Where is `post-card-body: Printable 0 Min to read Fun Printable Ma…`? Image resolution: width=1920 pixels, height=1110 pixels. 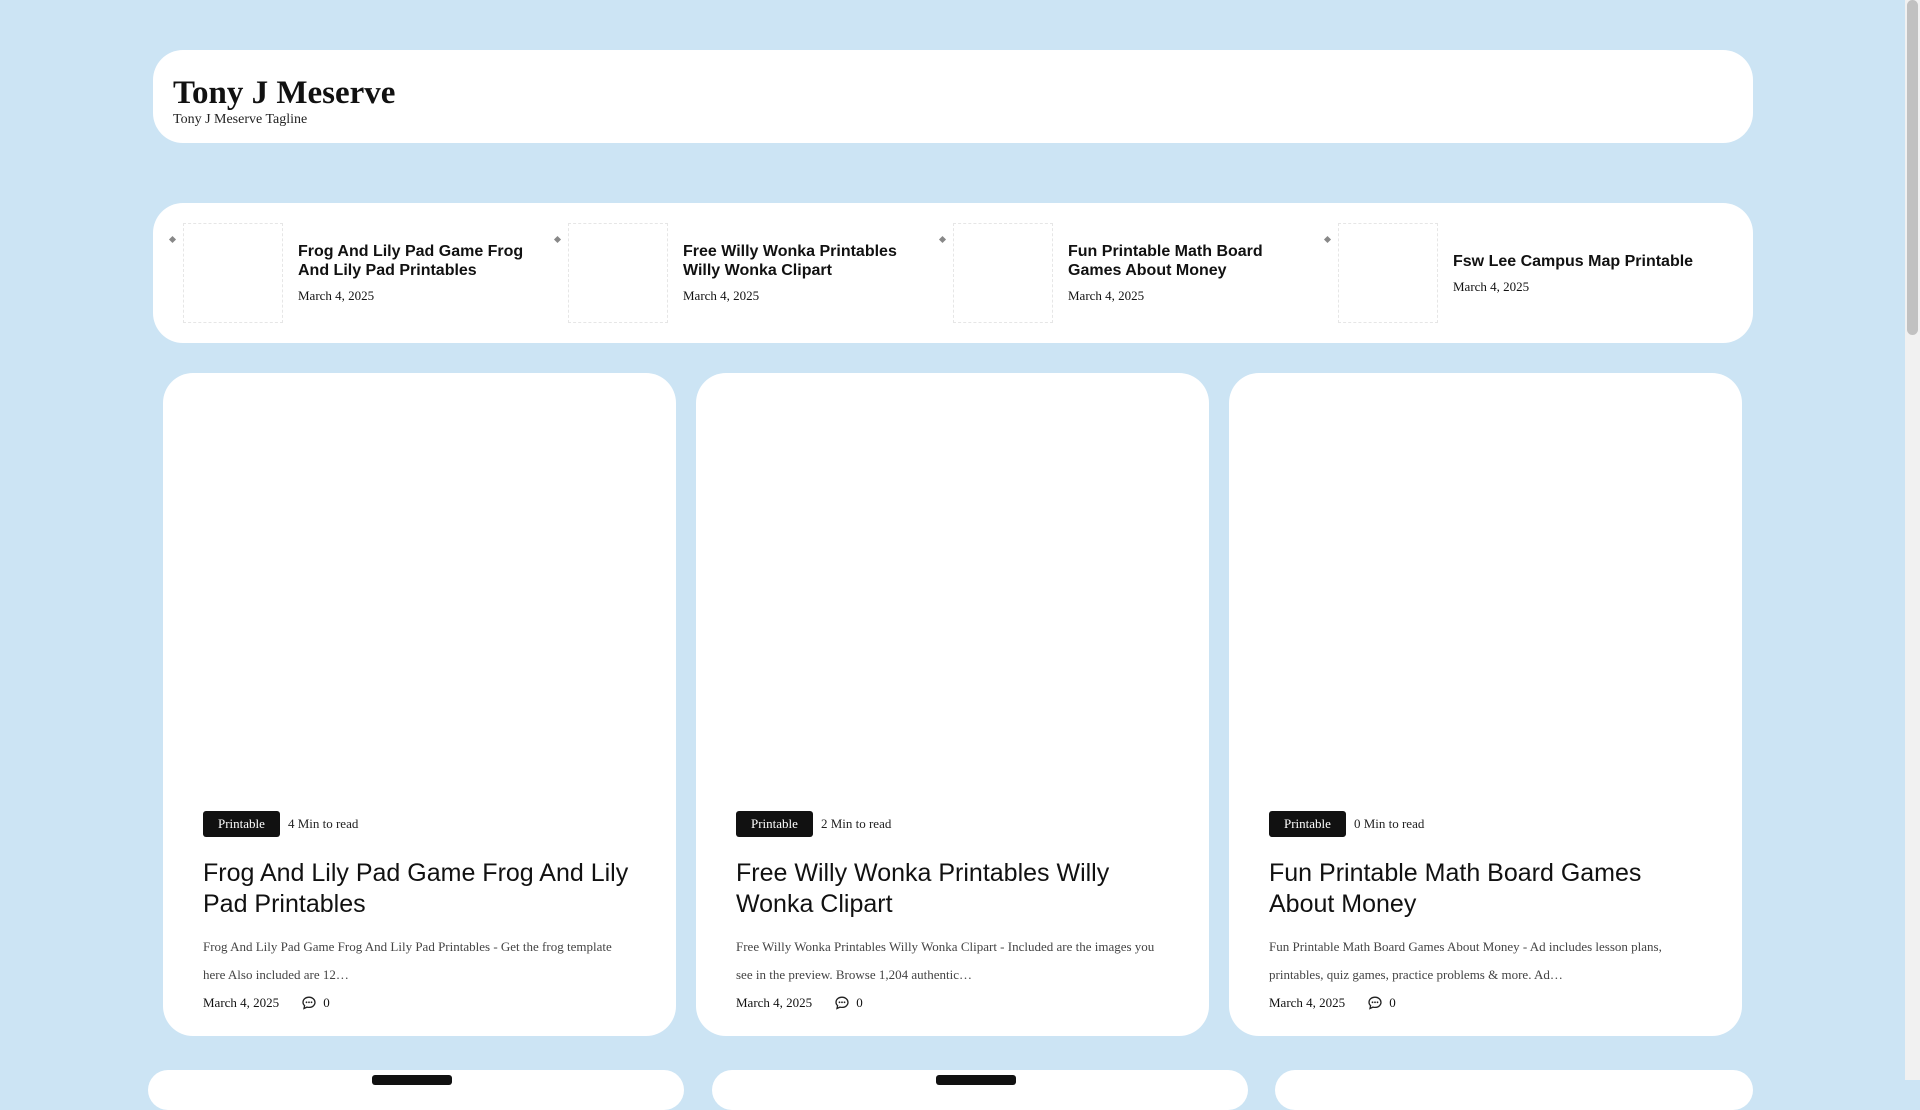 post-card-body: Printable 0 Min to read Fun Printable Ma… is located at coordinates (1485, 911).